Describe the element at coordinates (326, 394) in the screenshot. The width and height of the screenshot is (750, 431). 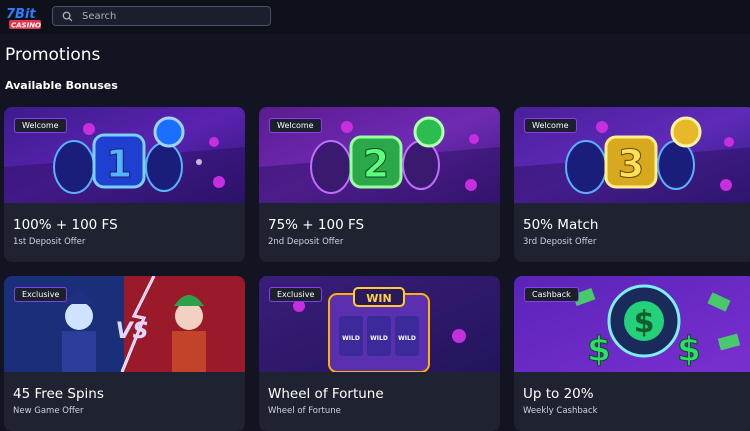
I see `promo-title: Wheel of Fortune` at that location.